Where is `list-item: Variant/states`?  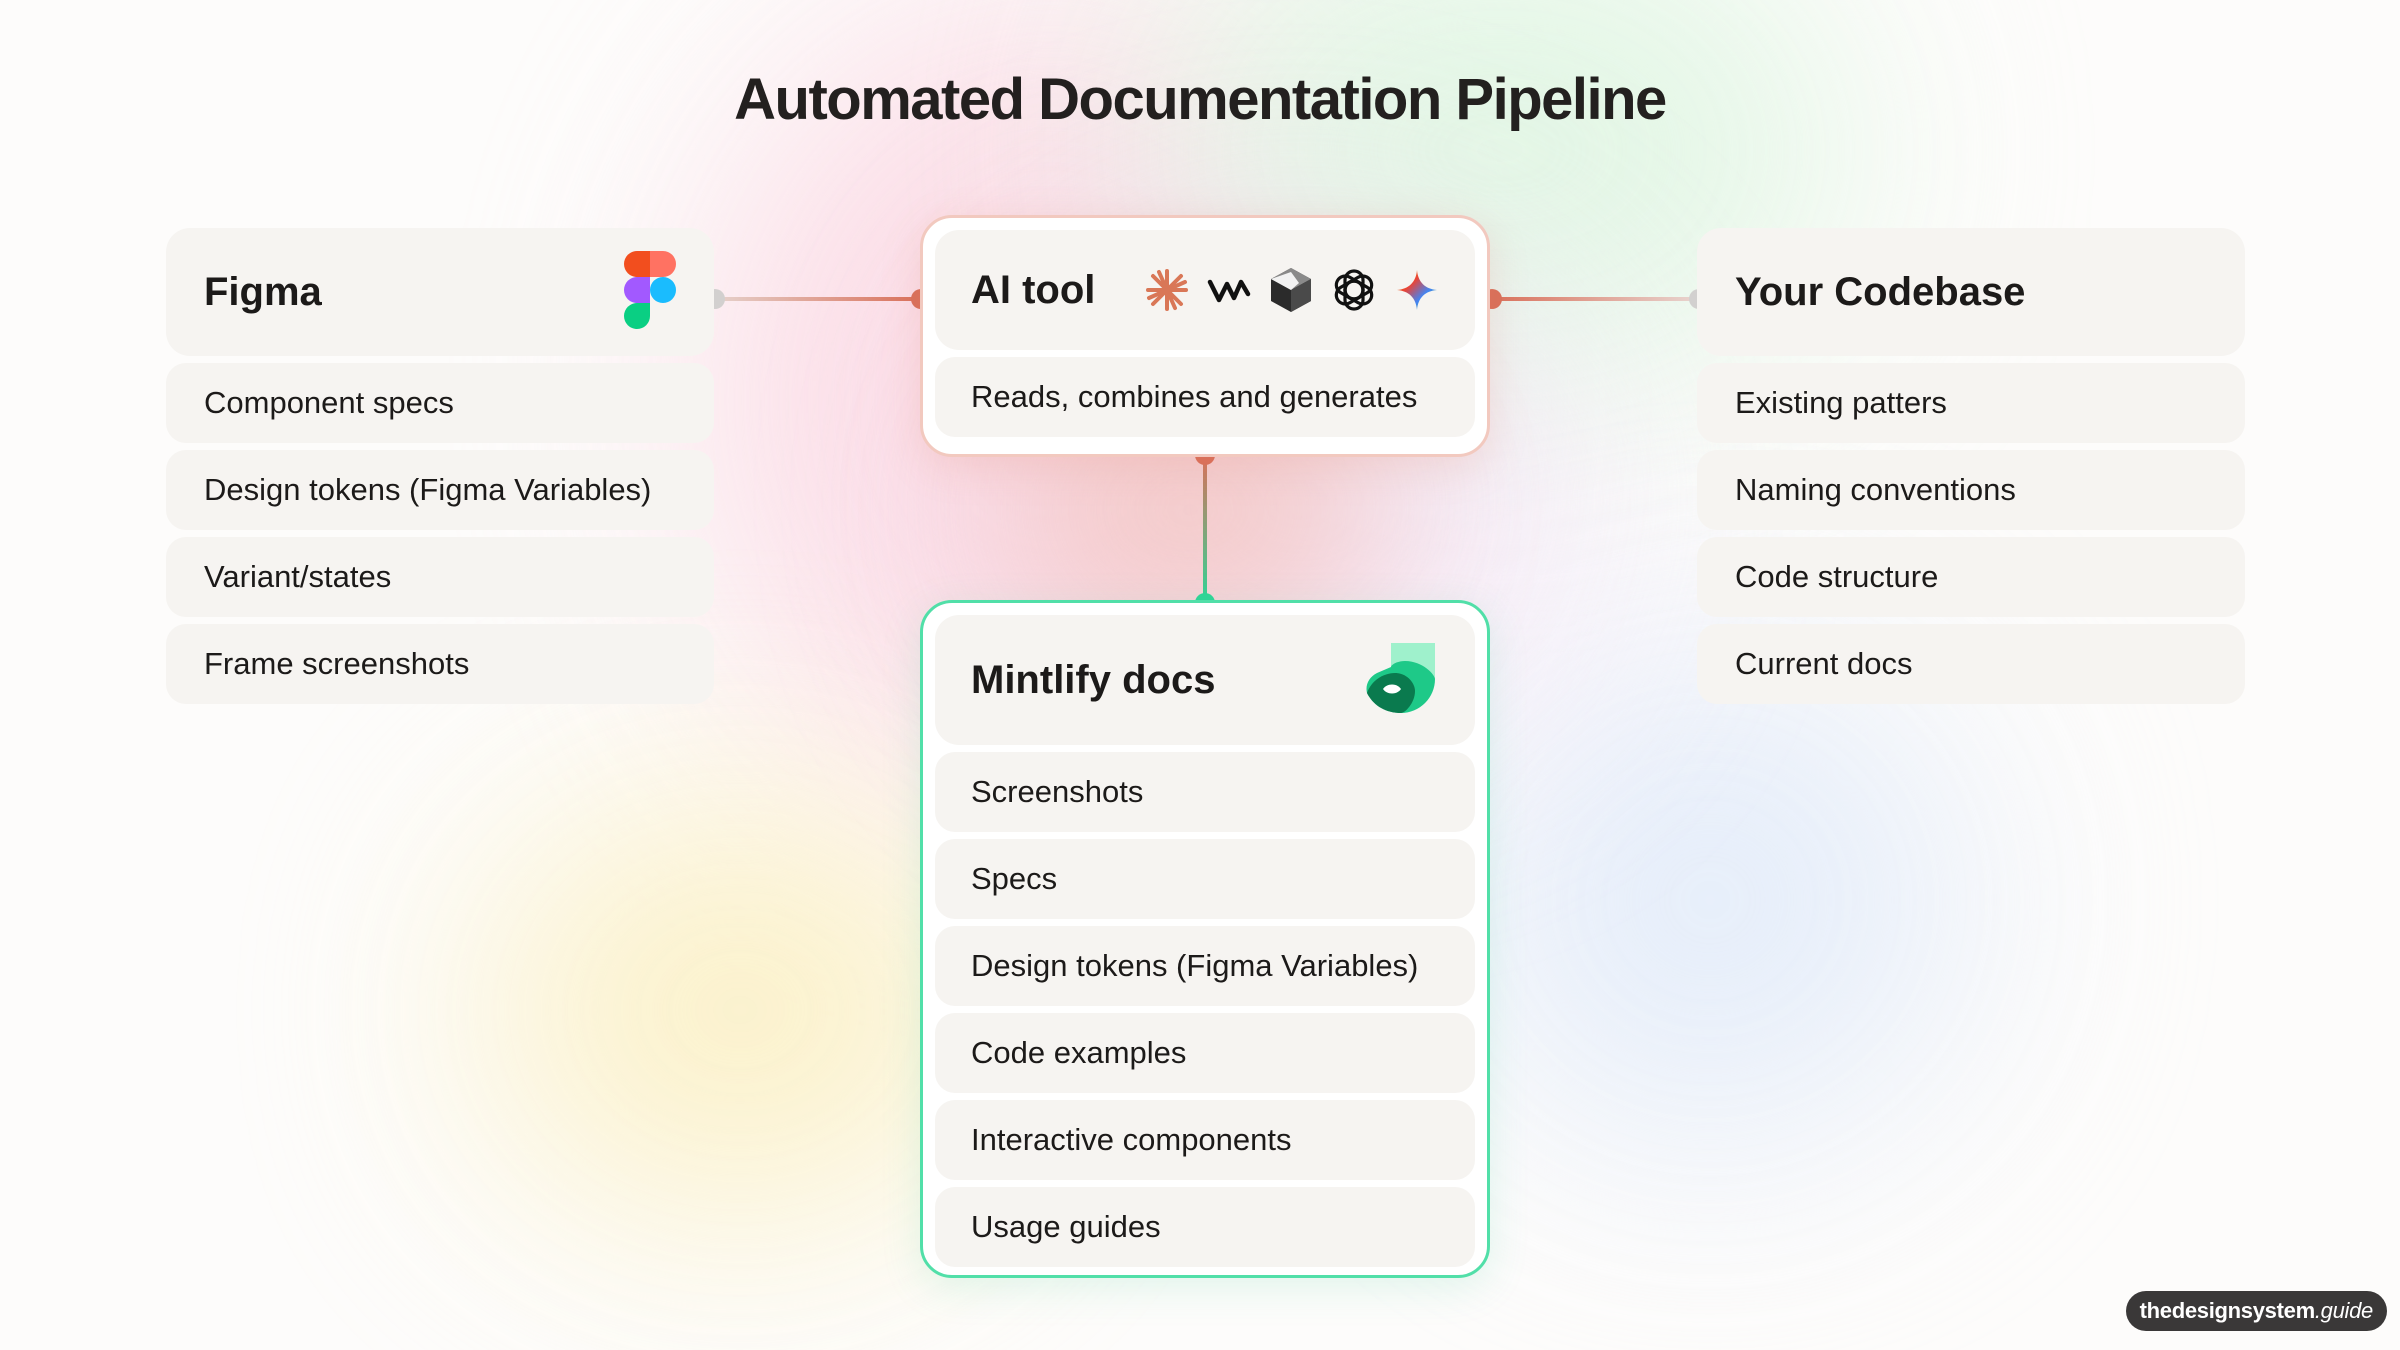
list-item: Variant/states is located at coordinates (440, 577).